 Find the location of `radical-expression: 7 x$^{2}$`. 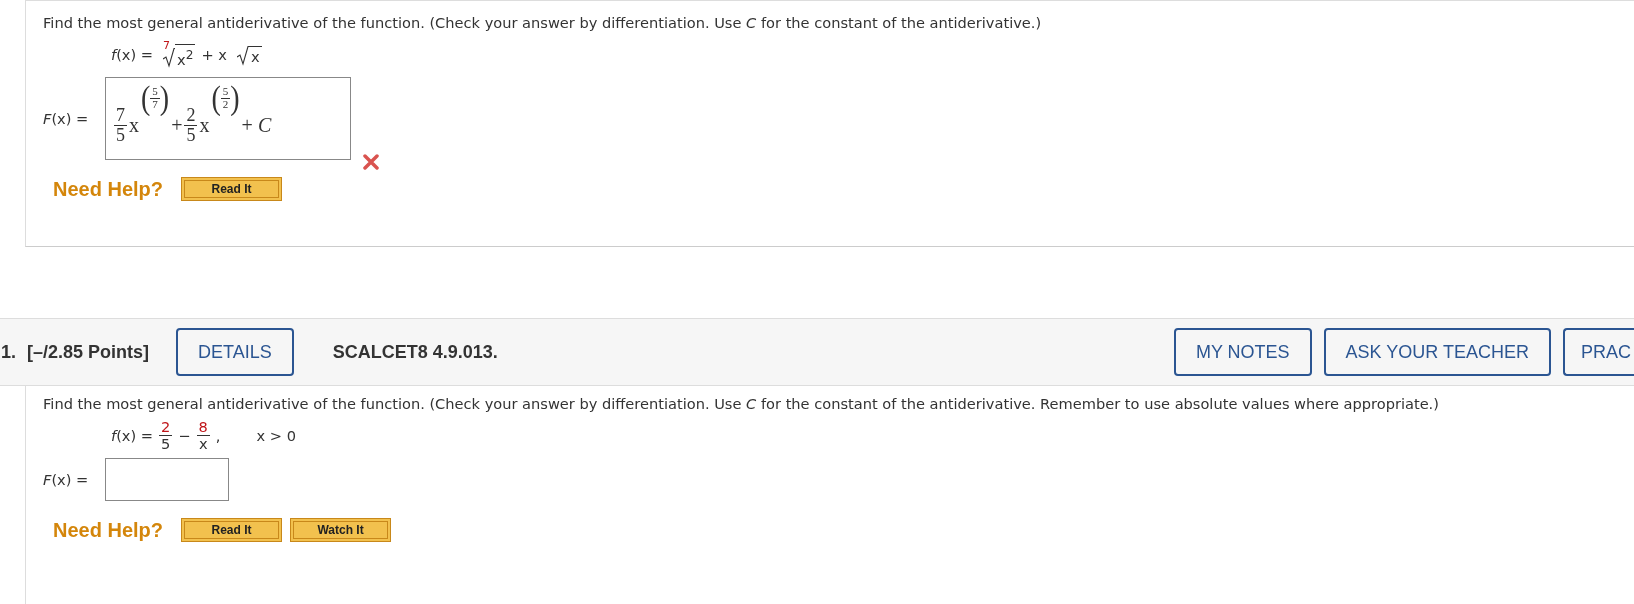

radical-expression: 7 x$^{2}$ is located at coordinates (179, 54).